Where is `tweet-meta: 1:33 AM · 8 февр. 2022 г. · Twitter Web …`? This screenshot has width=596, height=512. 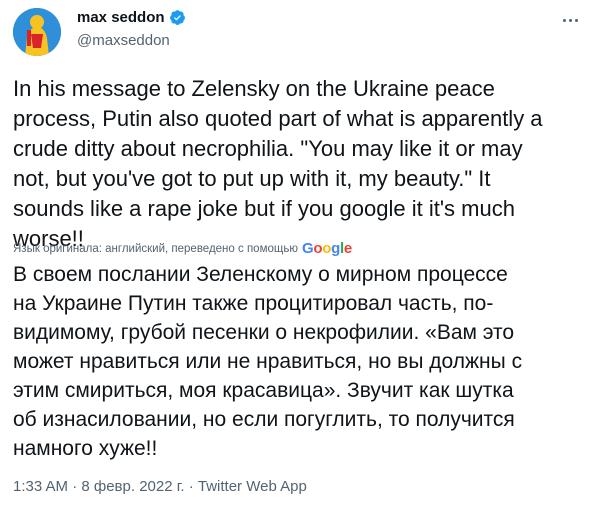 tweet-meta: 1:33 AM · 8 февр. 2022 г. · Twitter Web … is located at coordinates (160, 486).